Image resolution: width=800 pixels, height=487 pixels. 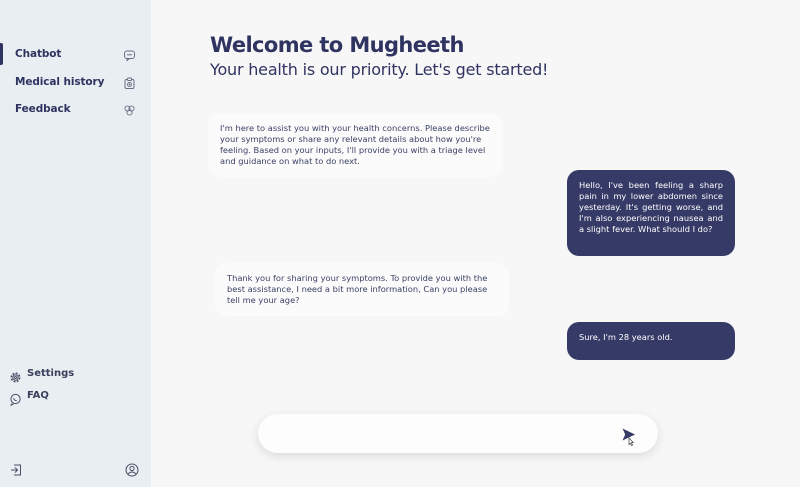 I want to click on sidebar-item-label: Feedback, so click(x=43, y=109).